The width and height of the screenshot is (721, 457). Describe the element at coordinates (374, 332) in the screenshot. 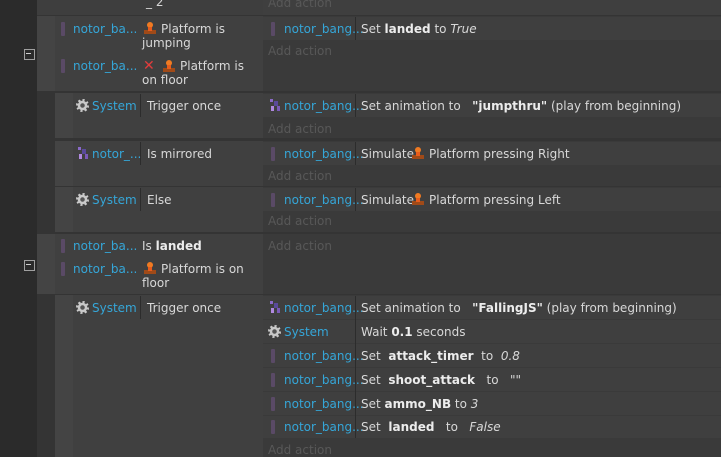

I see `action-prefix: Wait` at that location.